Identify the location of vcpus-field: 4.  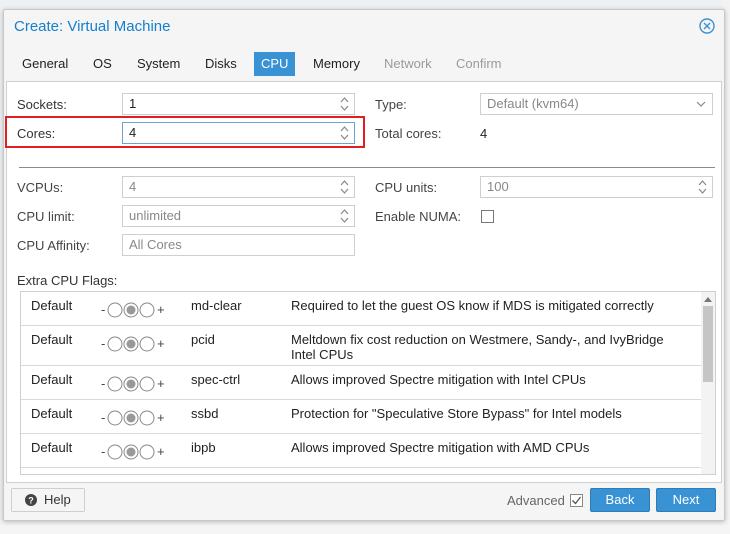
(238, 187).